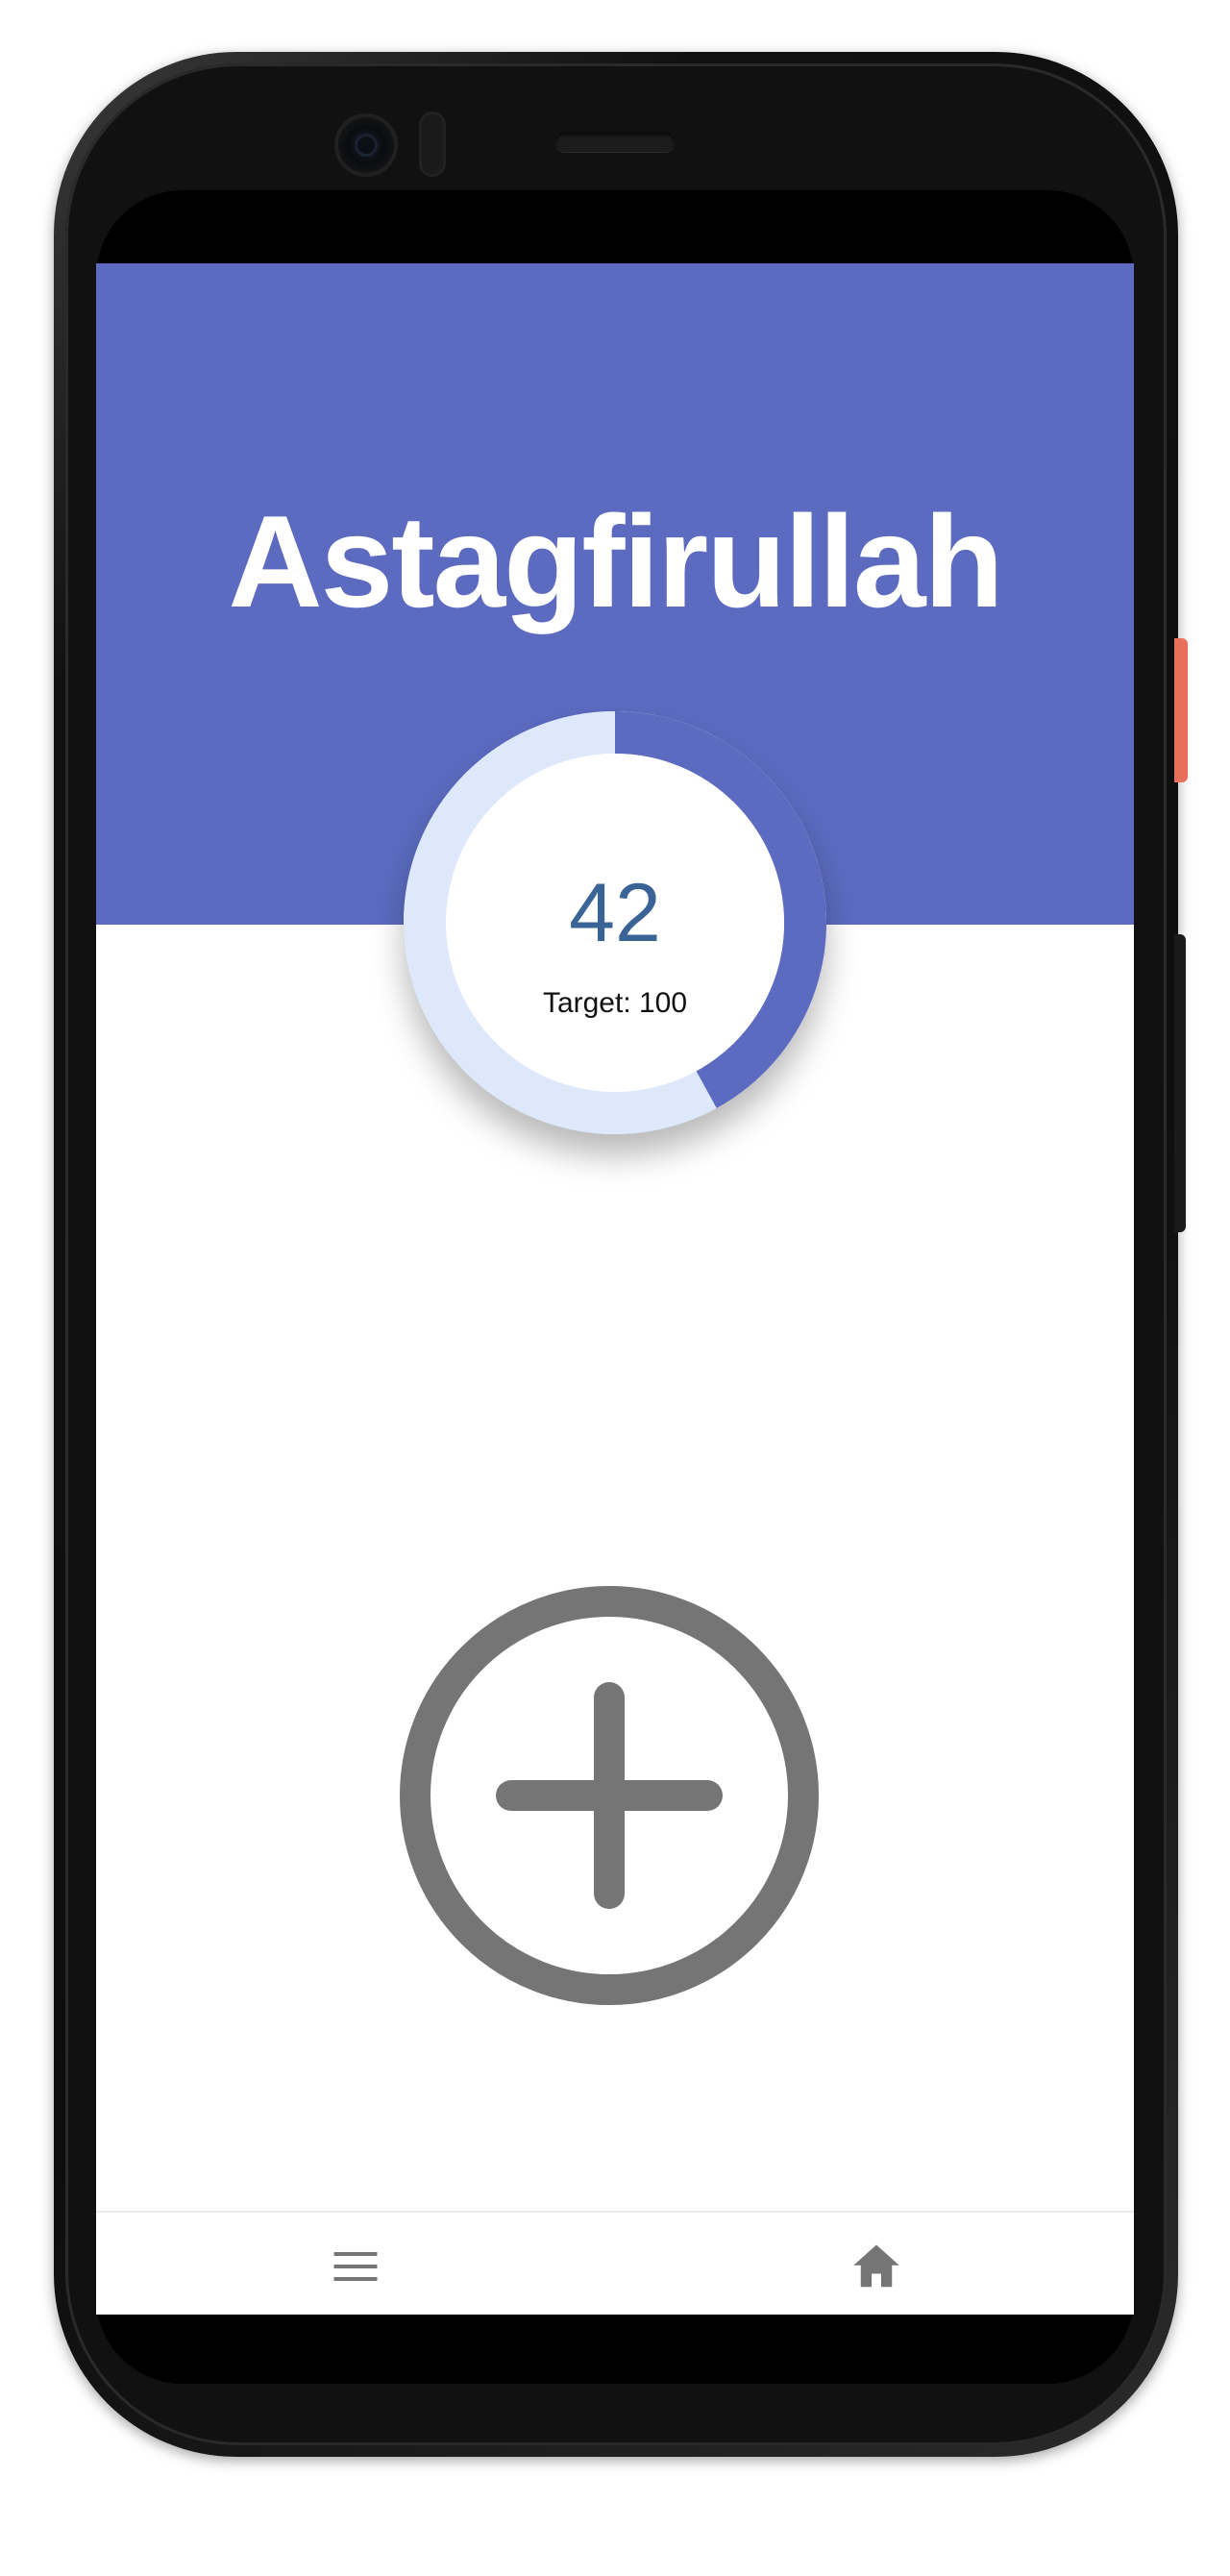 Image resolution: width=1230 pixels, height=2576 pixels. Describe the element at coordinates (615, 913) in the screenshot. I see `count-value: 42` at that location.